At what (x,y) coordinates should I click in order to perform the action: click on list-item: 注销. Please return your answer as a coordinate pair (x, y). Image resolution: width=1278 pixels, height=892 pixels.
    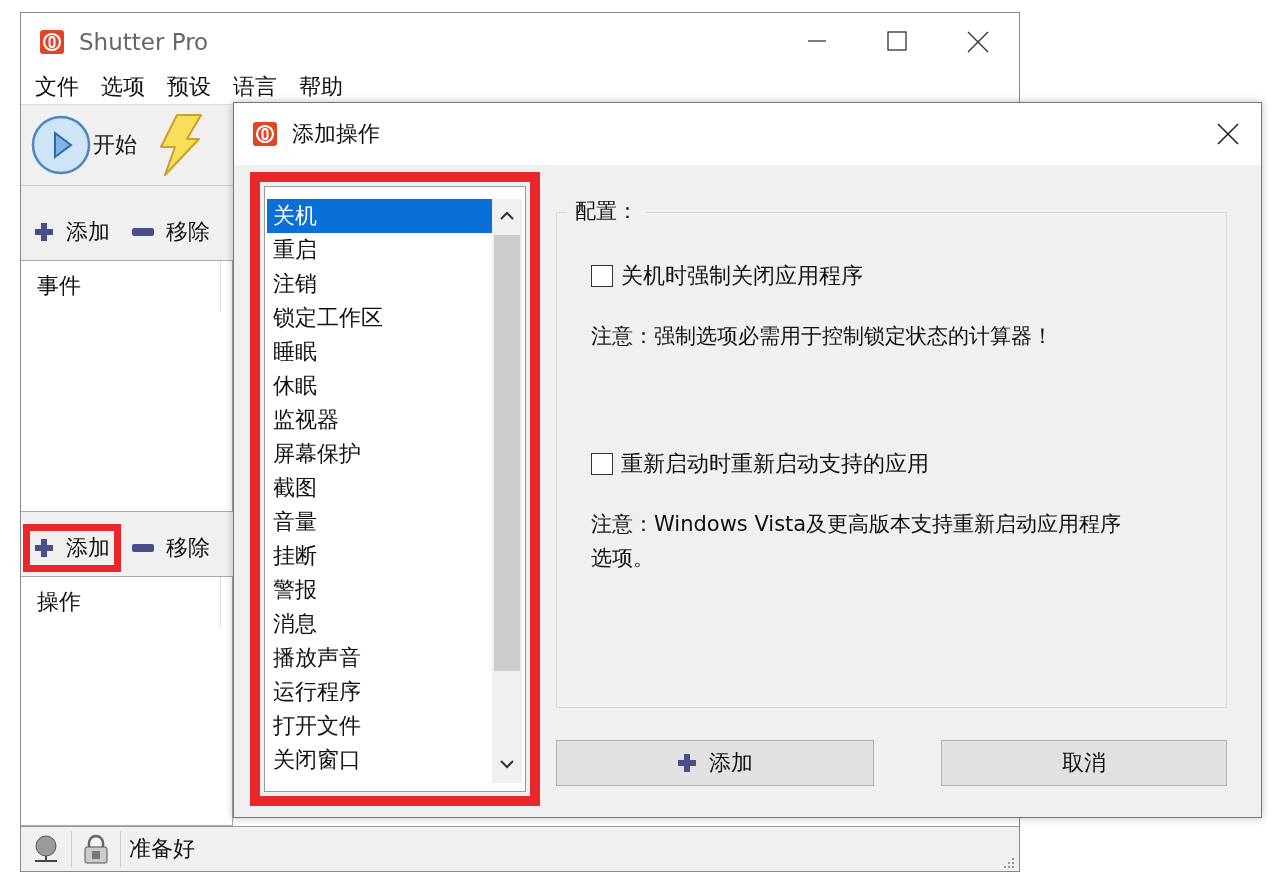
    Looking at the image, I should click on (379, 284).